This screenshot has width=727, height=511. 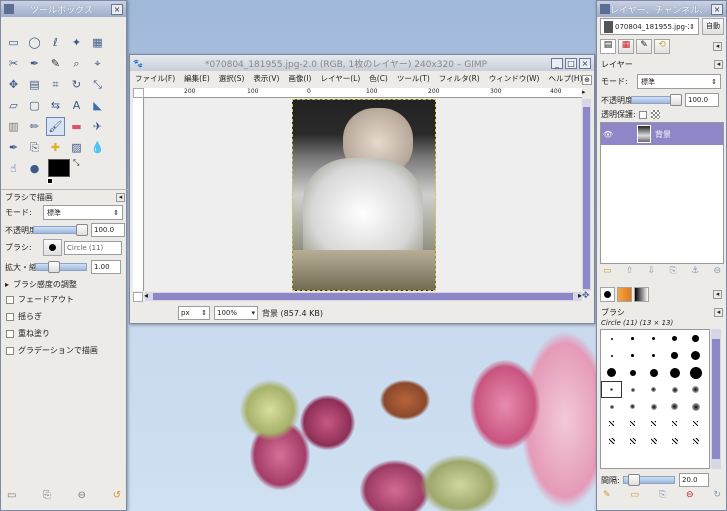 I want to click on layer-mode-combo: 標準 ⇕, so click(x=679, y=81).